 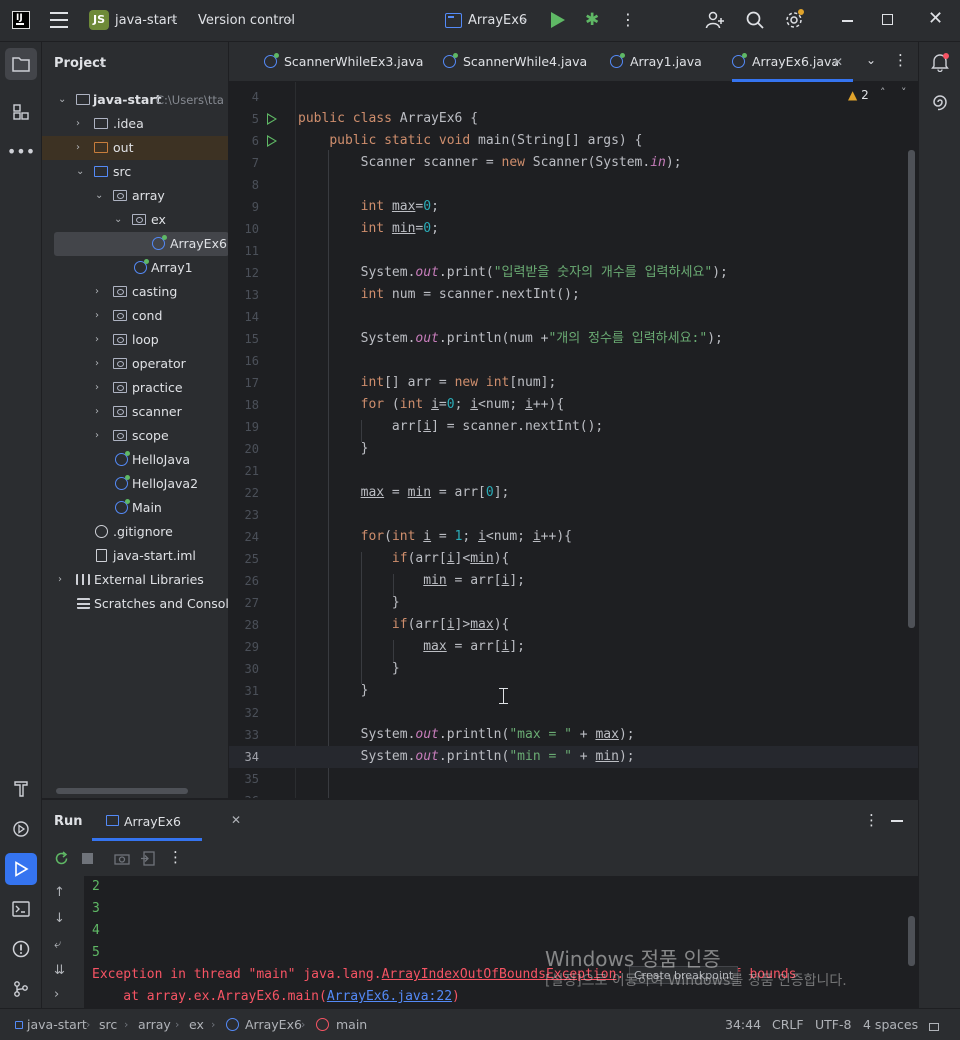 I want to click on breadcrumb-java-start: java-start, so click(x=57, y=1024).